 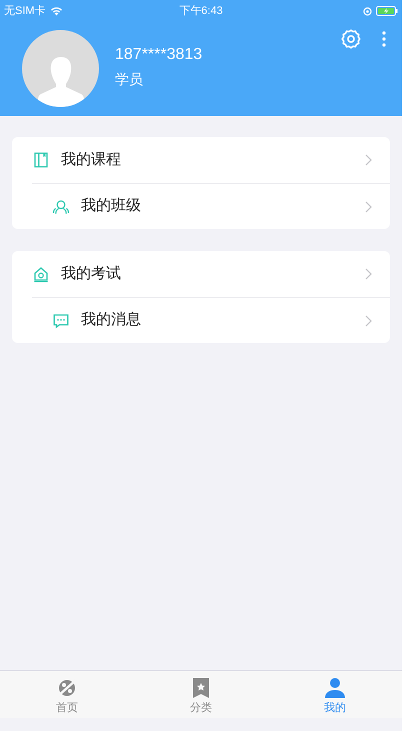 I want to click on menu-label: 我的消息, so click(x=111, y=320).